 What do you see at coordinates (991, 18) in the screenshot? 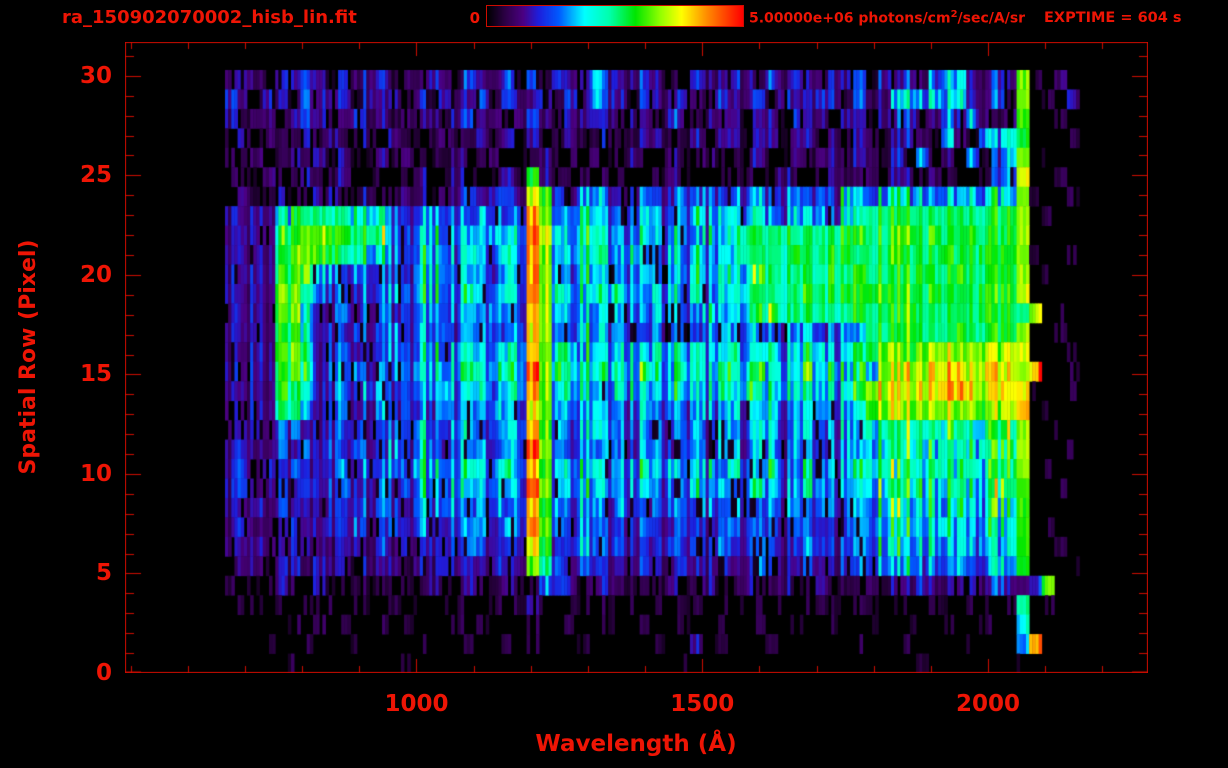
I see `colorbar-max-units: /sec/A/sr` at bounding box center [991, 18].